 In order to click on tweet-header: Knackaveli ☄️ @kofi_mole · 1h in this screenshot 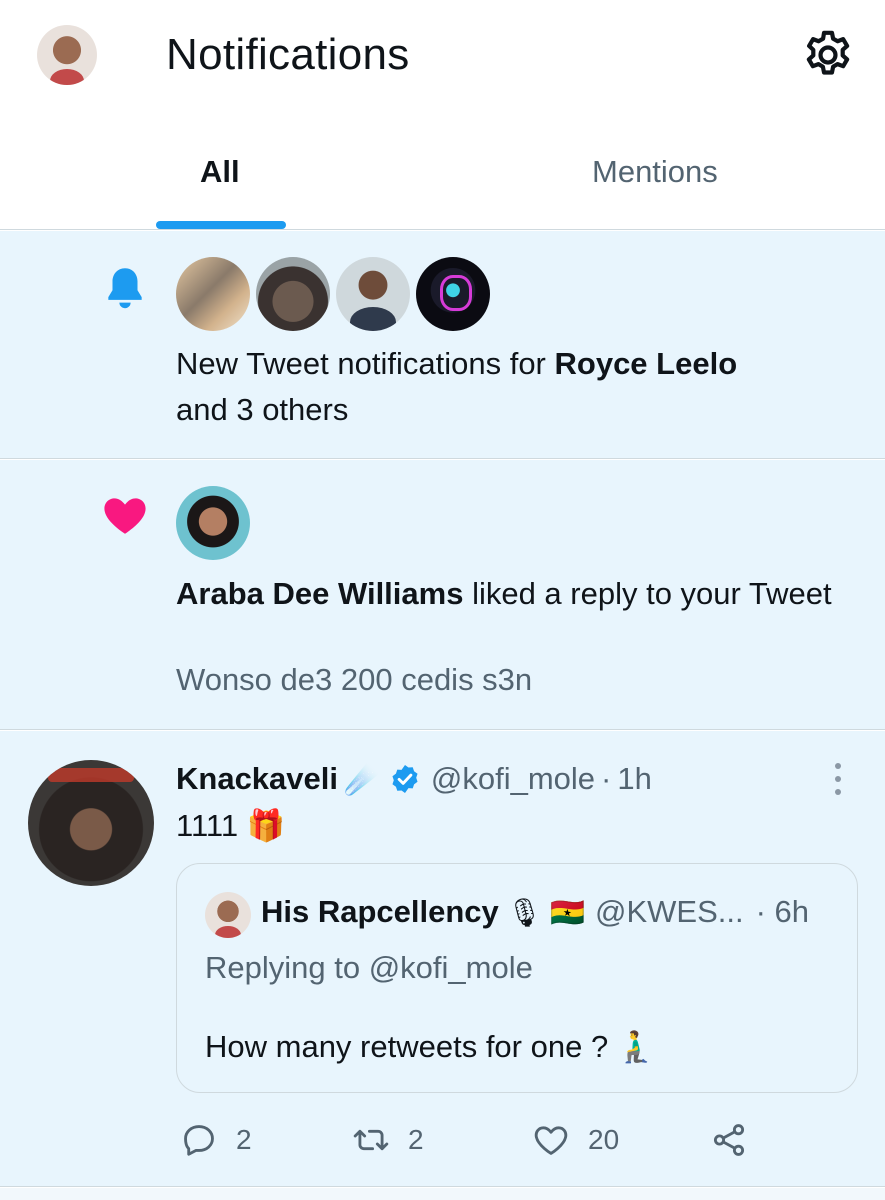, I will do `click(414, 779)`.